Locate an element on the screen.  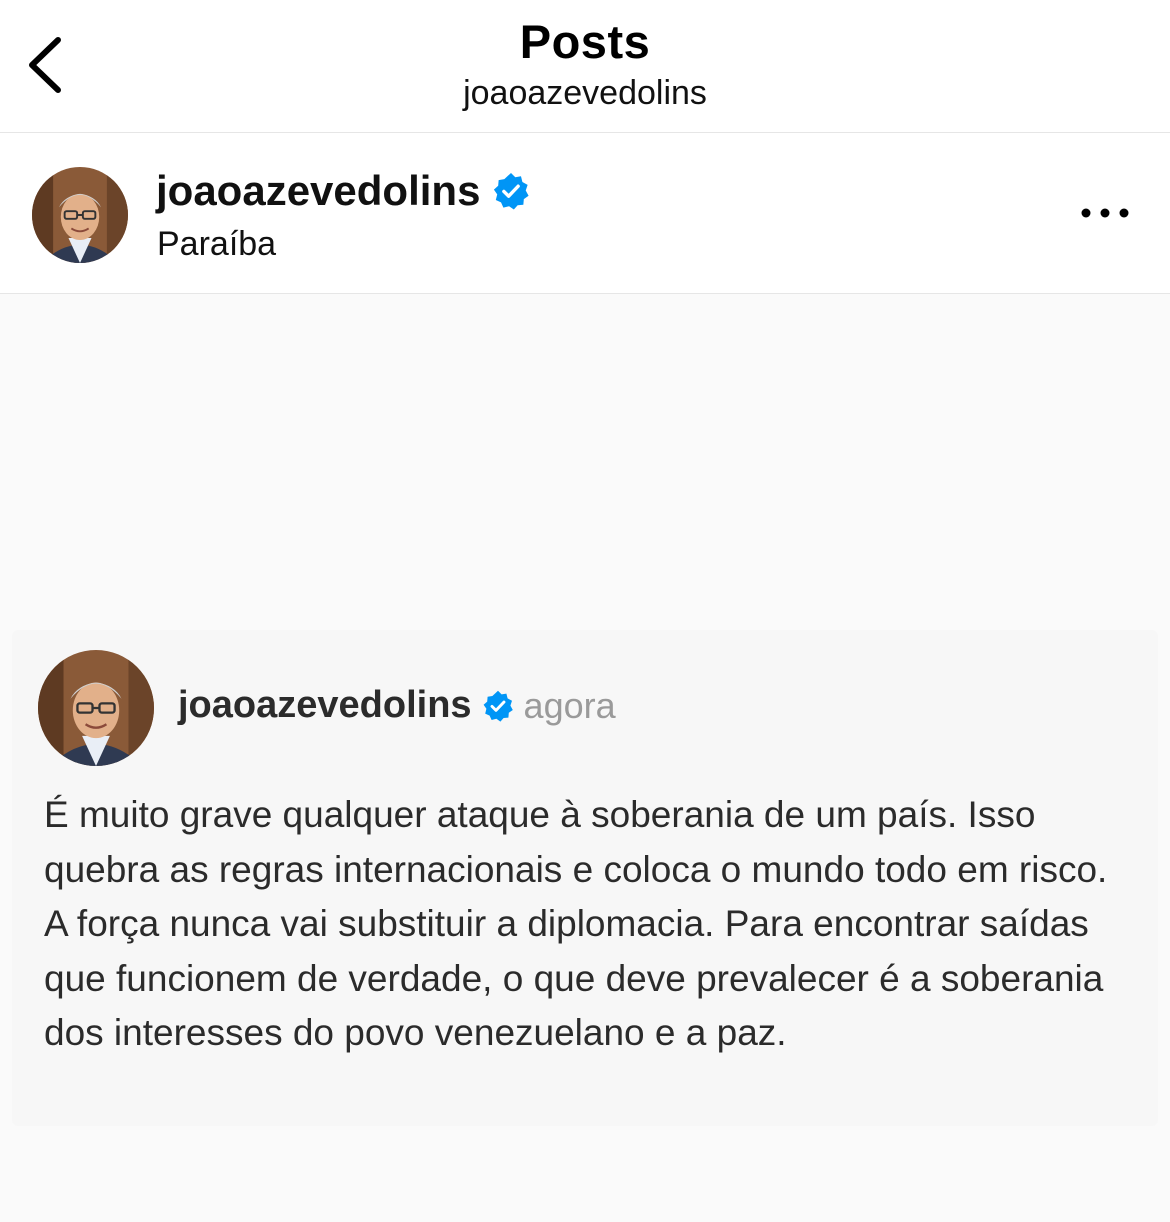
quote-username: joaoazevedolins is located at coordinates (325, 705).